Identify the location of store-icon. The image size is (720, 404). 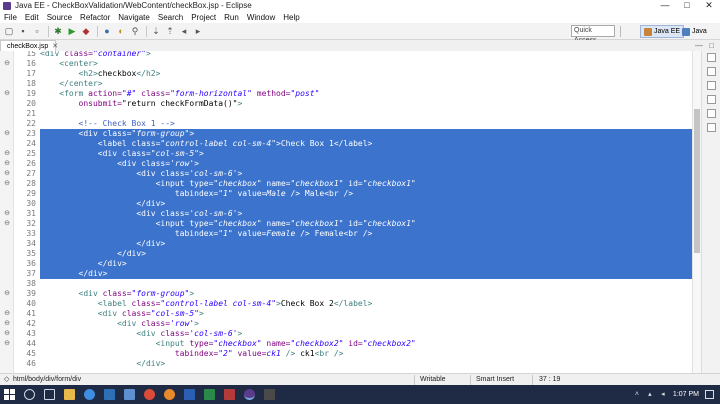
(109, 394).